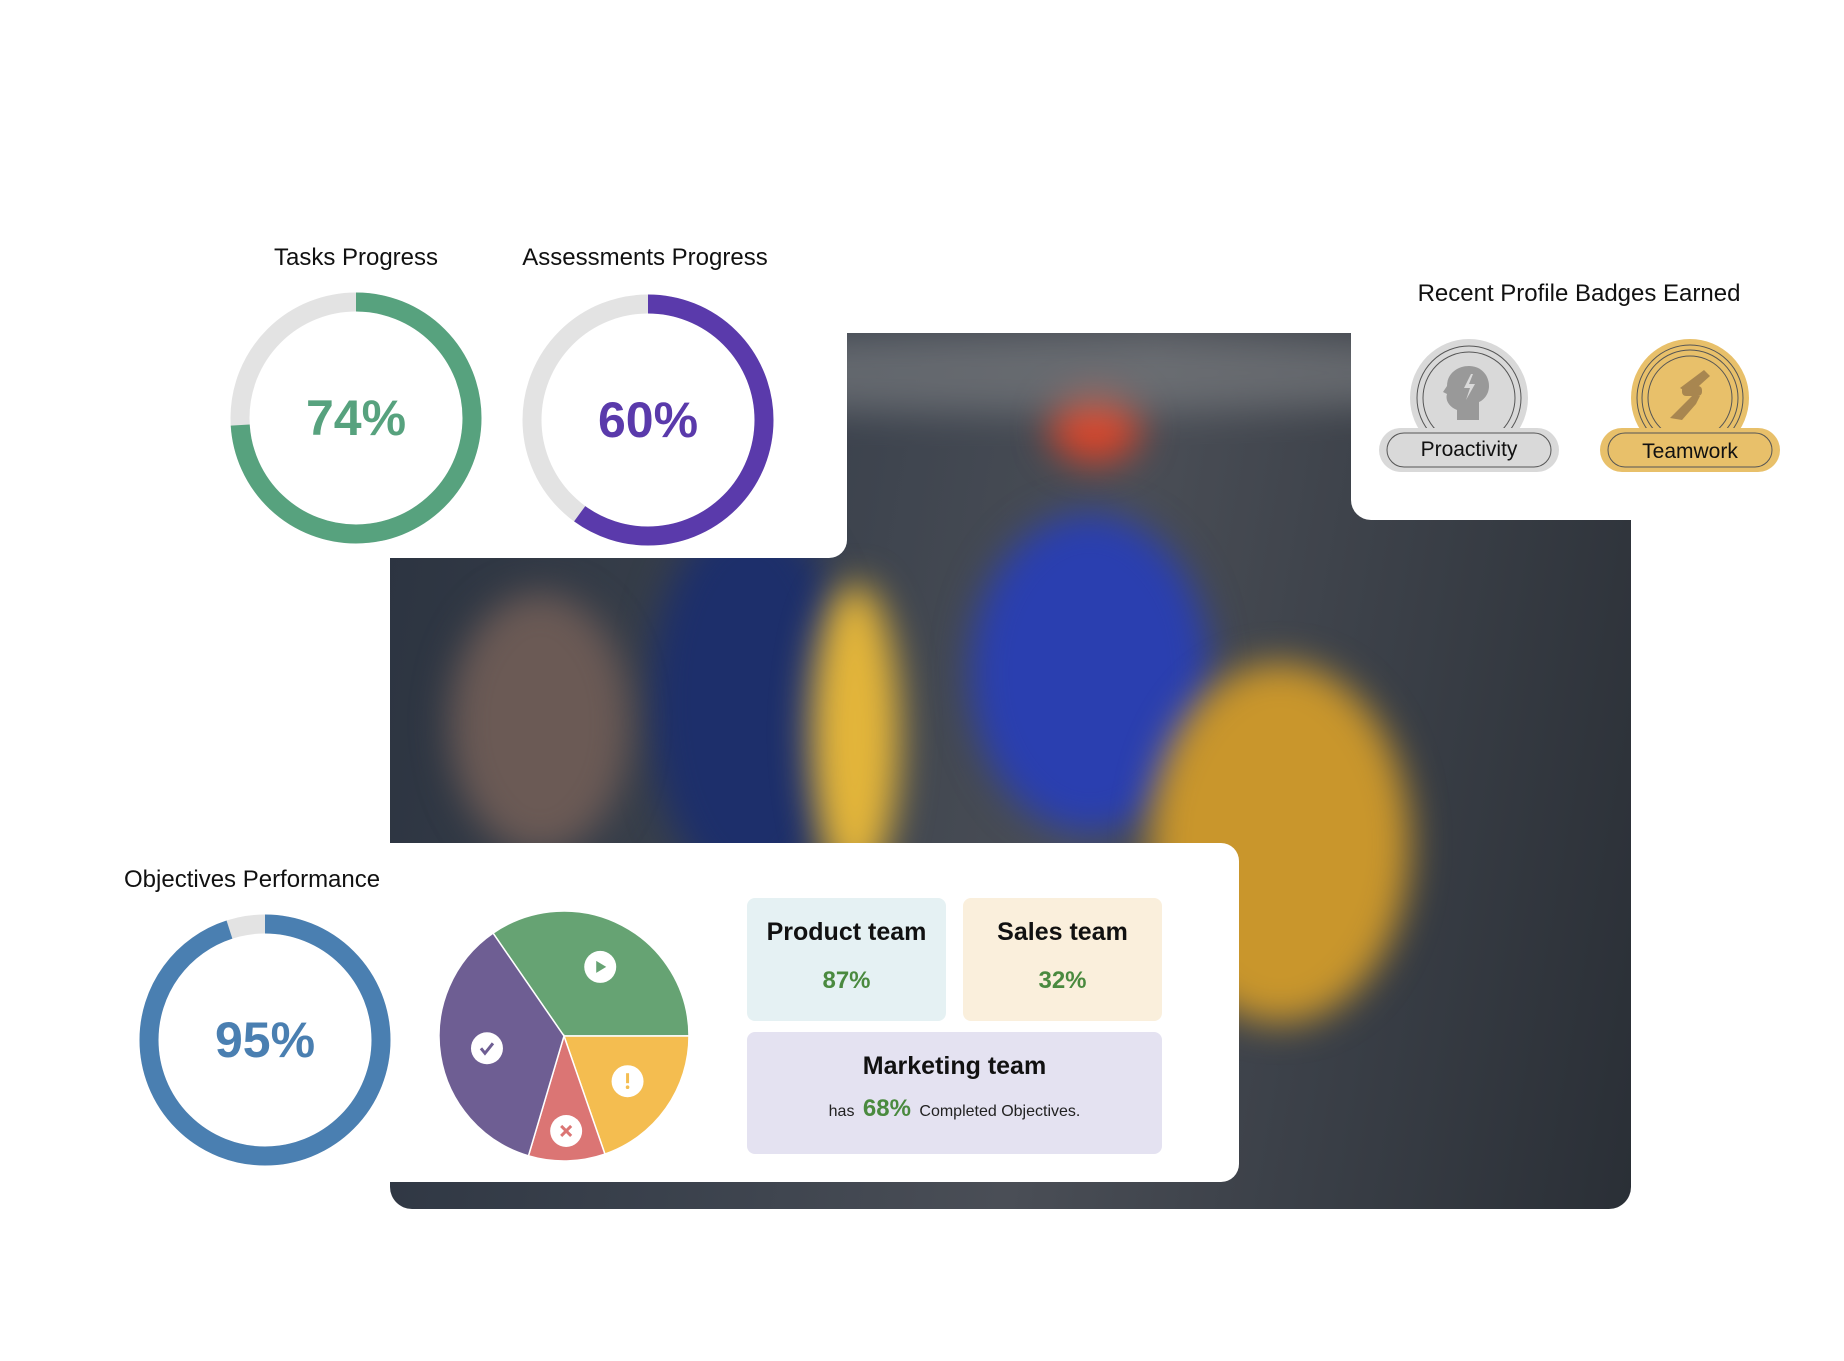 The width and height of the screenshot is (1844, 1361). What do you see at coordinates (1062, 932) in the screenshot?
I see `sales-team-name: Sales team` at bounding box center [1062, 932].